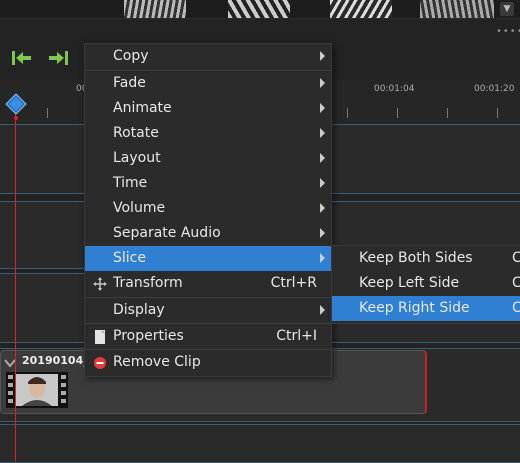 The width and height of the screenshot is (520, 463). I want to click on jump-to-start-icon, so click(22, 58).